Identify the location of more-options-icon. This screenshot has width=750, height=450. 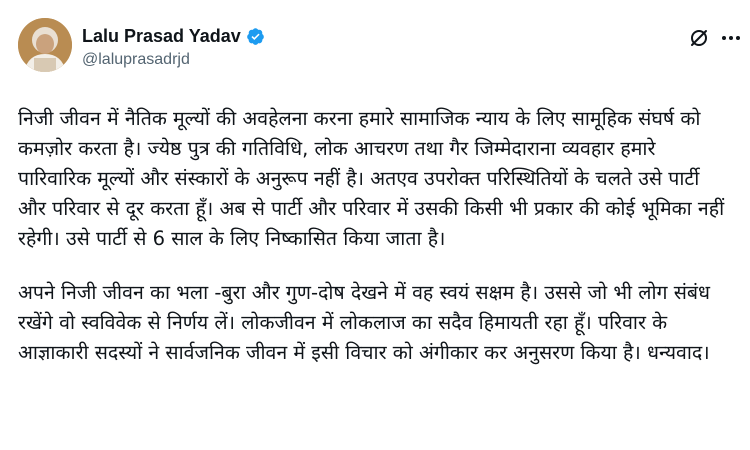
(731, 38).